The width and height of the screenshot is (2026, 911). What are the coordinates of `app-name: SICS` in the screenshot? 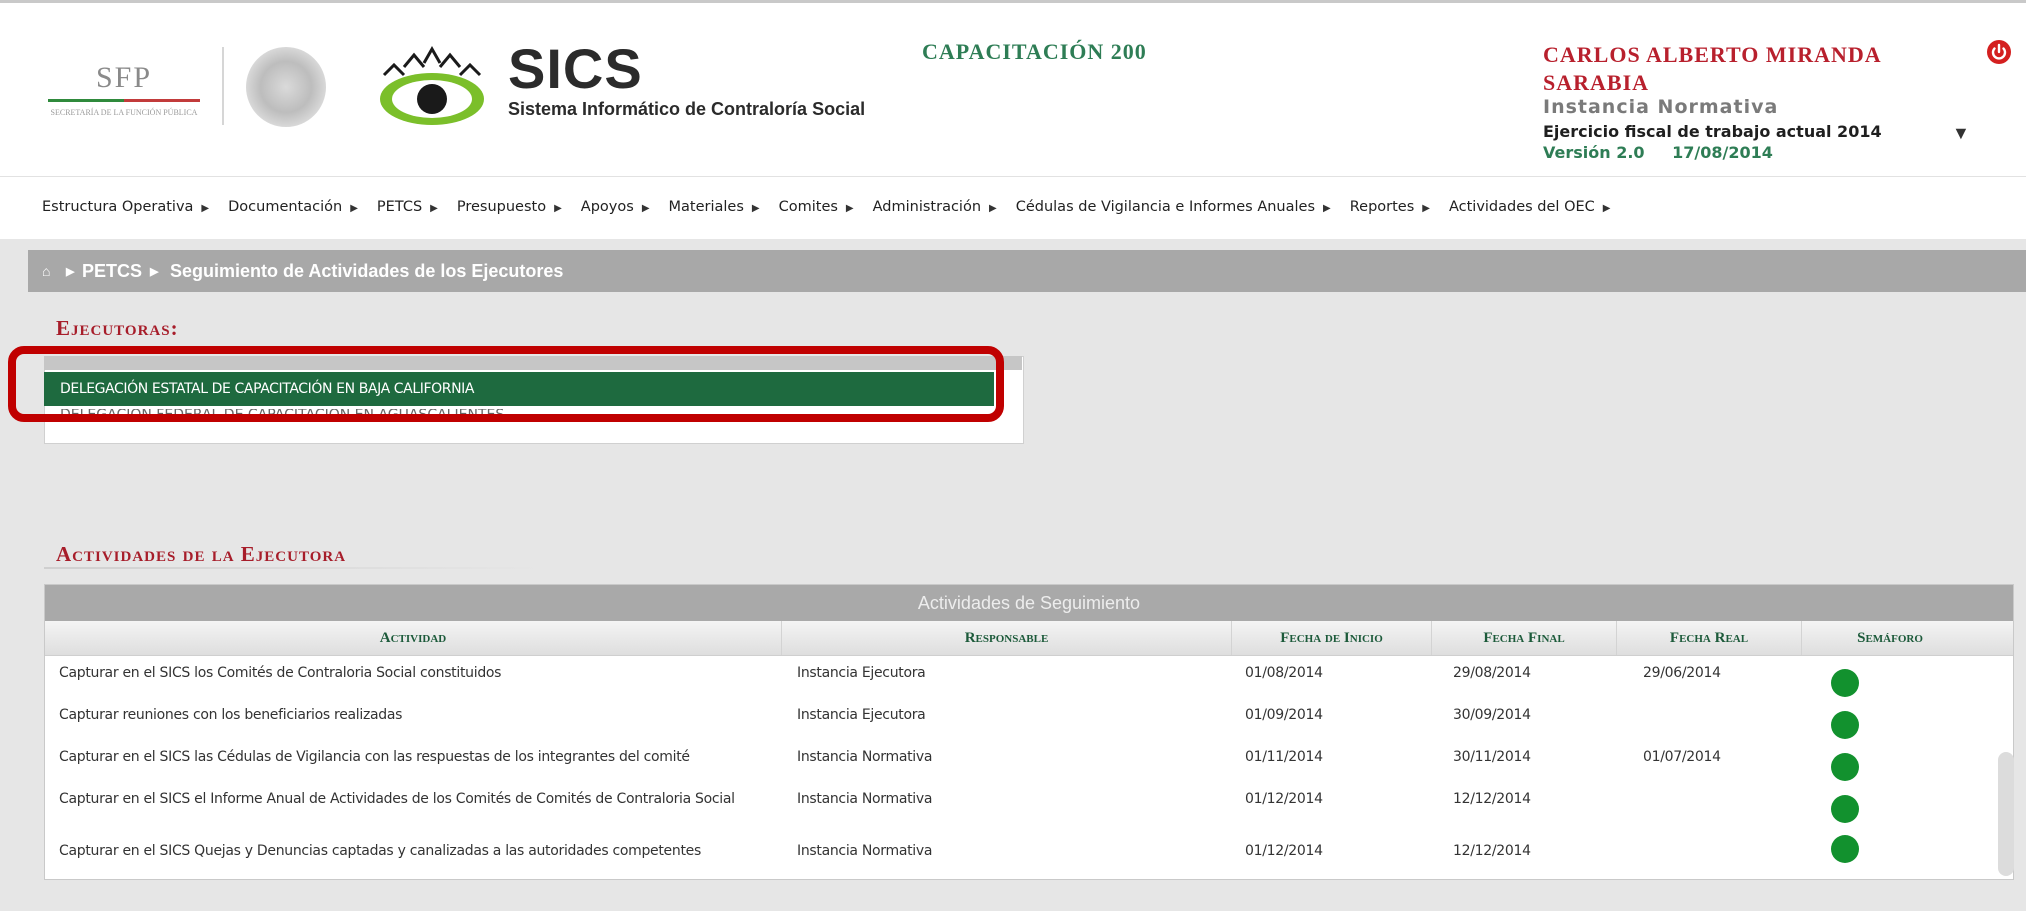 It's located at (575, 68).